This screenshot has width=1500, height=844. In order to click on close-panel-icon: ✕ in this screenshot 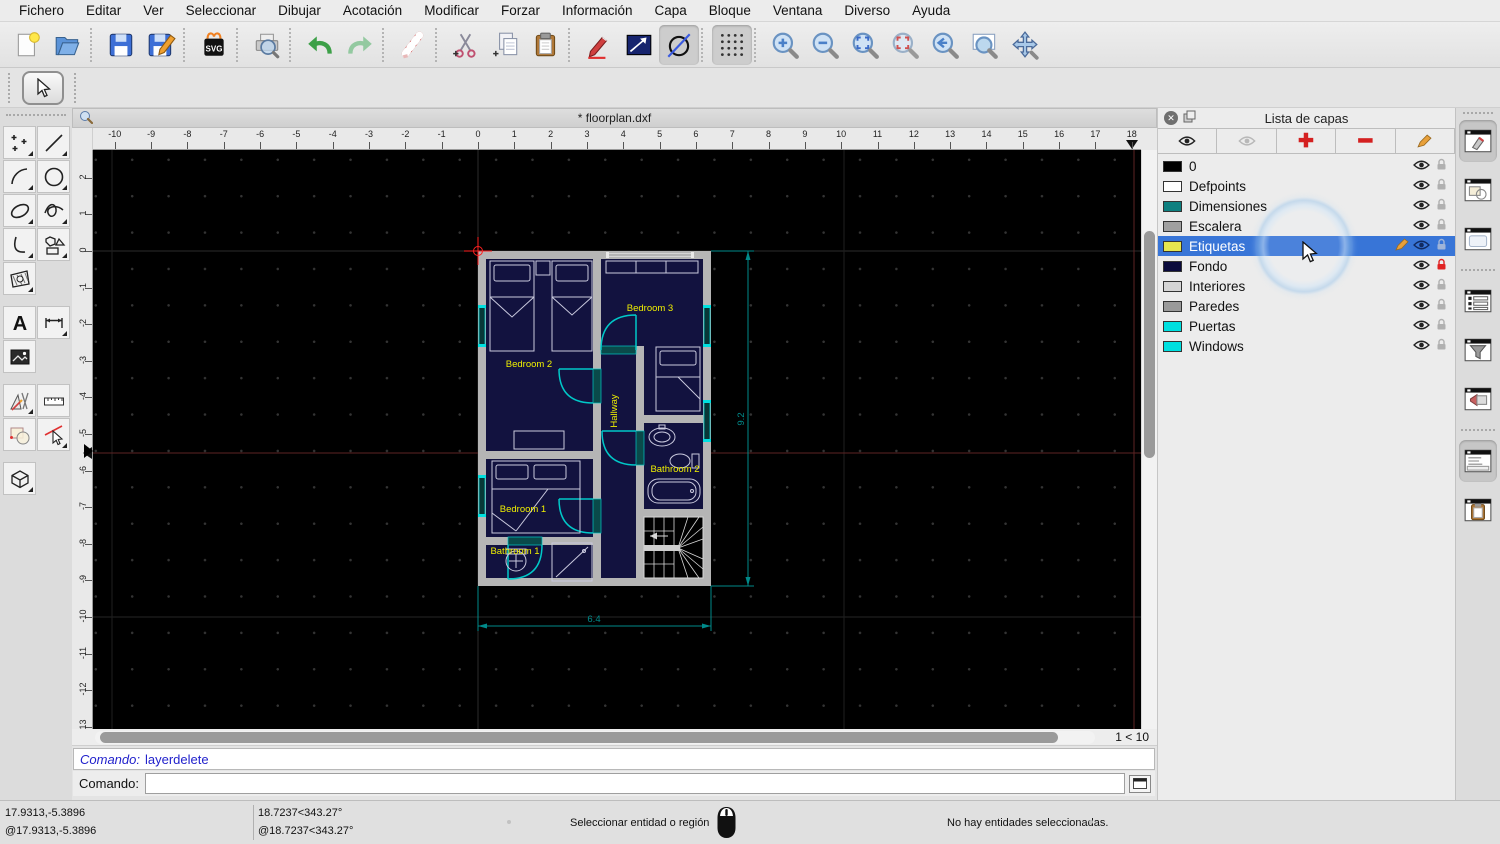, I will do `click(1171, 118)`.